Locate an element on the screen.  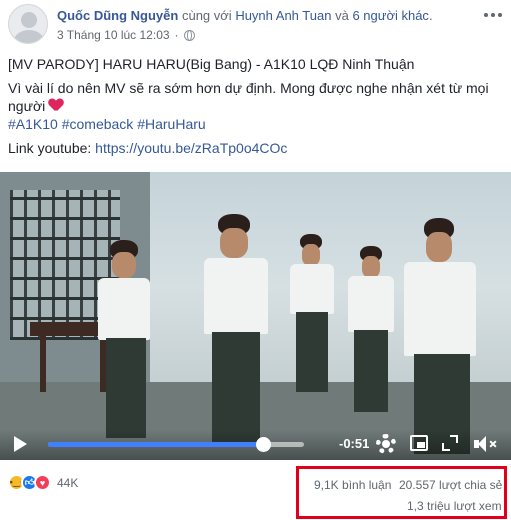
video-controls: -0:51 is located at coordinates (255, 445).